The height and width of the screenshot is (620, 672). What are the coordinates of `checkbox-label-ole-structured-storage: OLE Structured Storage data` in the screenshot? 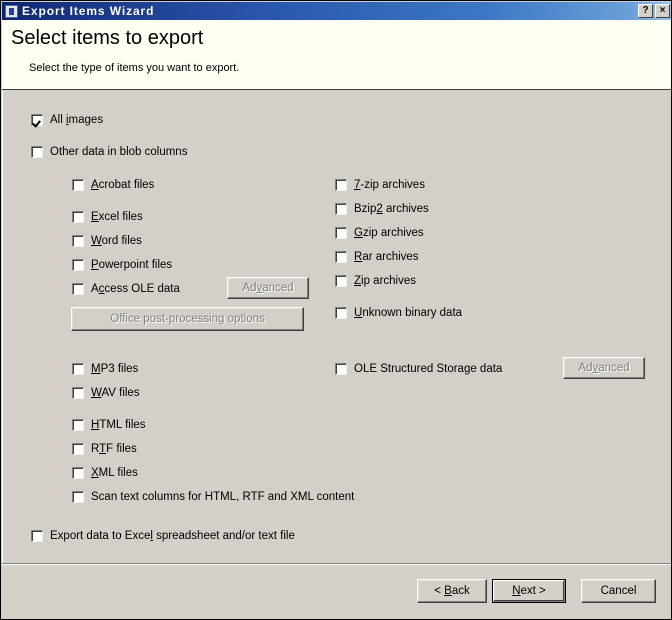 It's located at (428, 369).